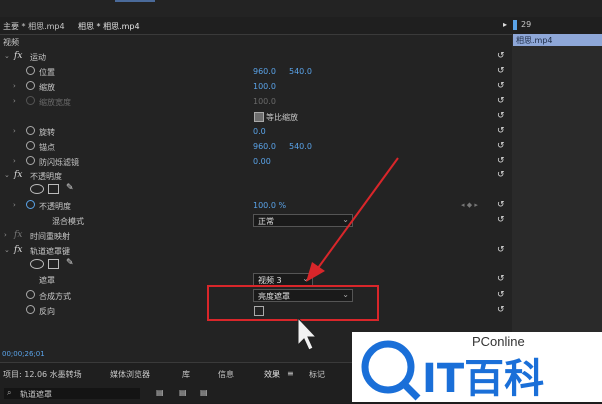 This screenshot has height=404, width=602. Describe the element at coordinates (315, 272) in the screenshot. I see `annotation-arrowhead` at that location.